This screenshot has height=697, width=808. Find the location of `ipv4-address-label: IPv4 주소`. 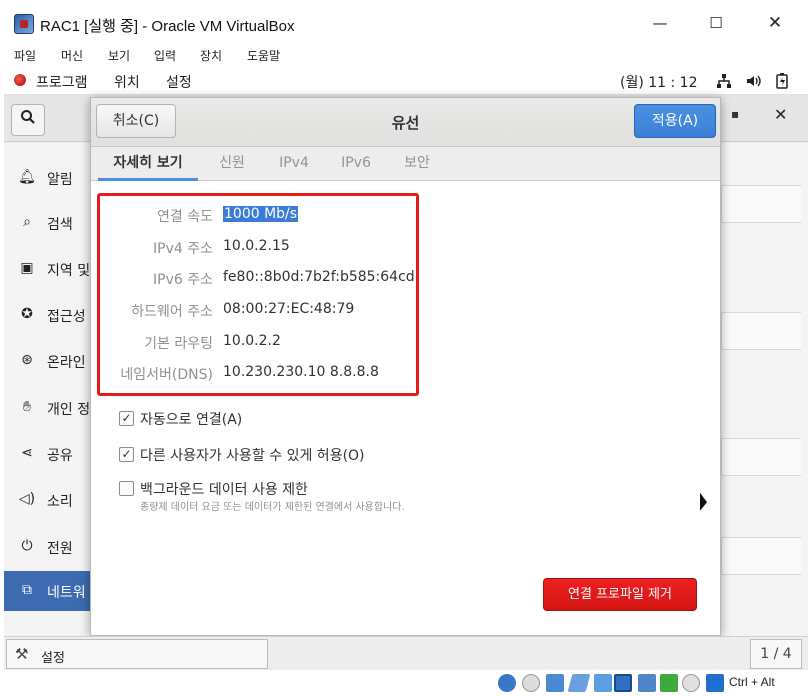

ipv4-address-label: IPv4 주소 is located at coordinates (183, 249).